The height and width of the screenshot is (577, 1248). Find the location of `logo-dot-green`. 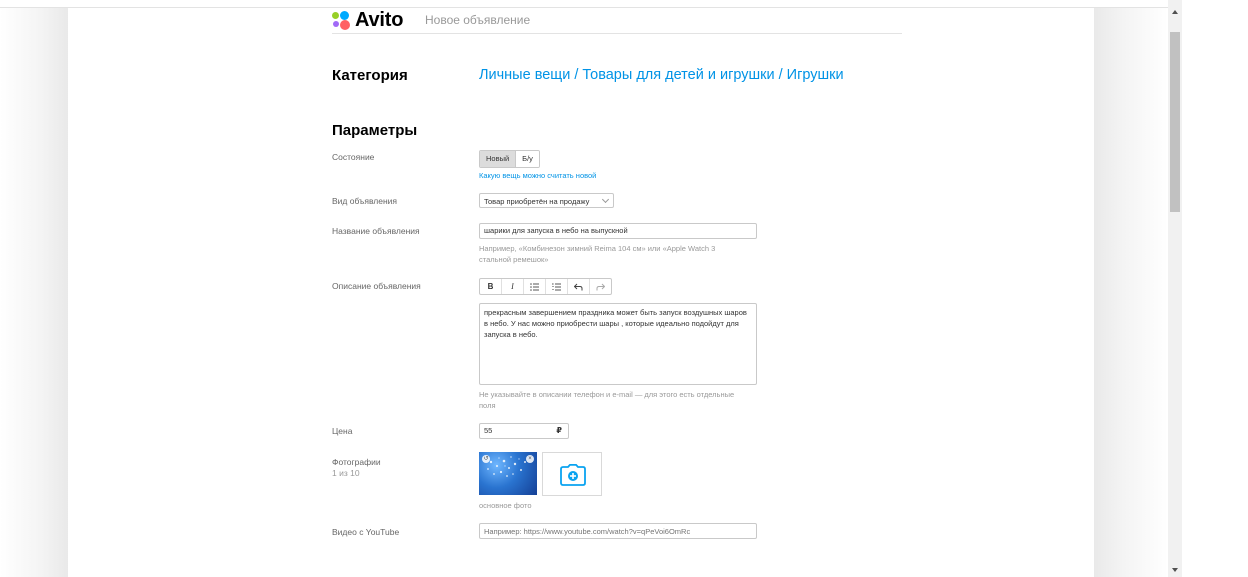

logo-dot-green is located at coordinates (335, 15).